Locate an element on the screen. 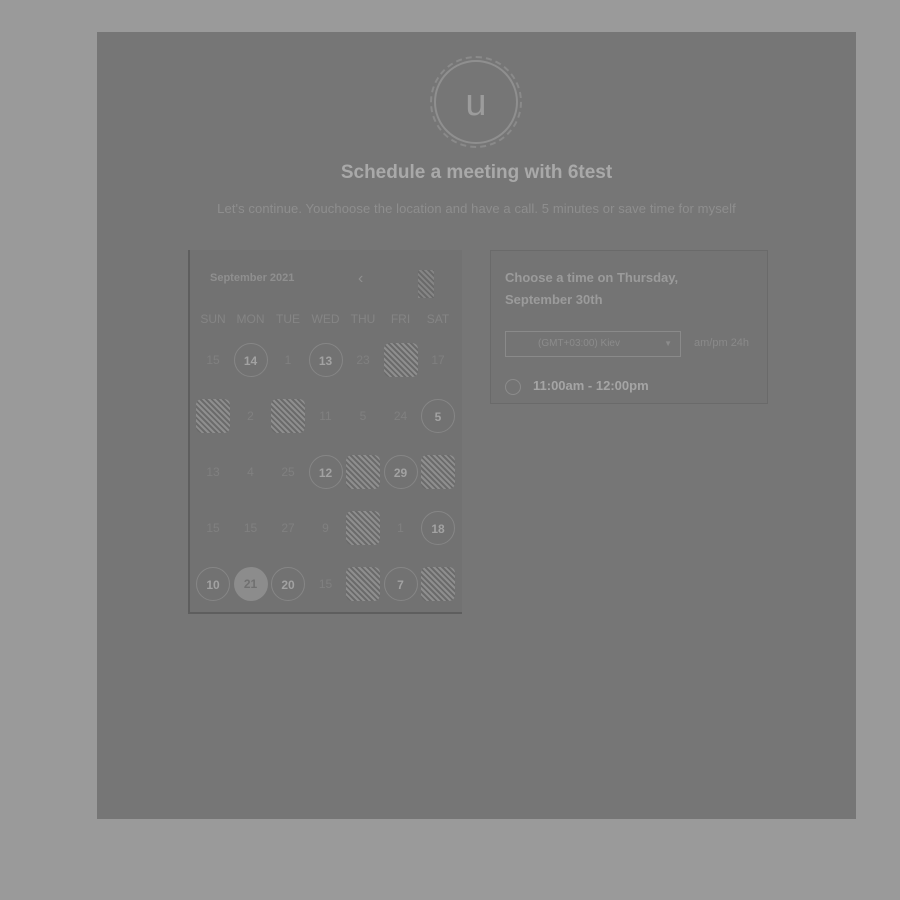 The width and height of the screenshot is (900, 900). calendar-day: 17 is located at coordinates (438, 360).